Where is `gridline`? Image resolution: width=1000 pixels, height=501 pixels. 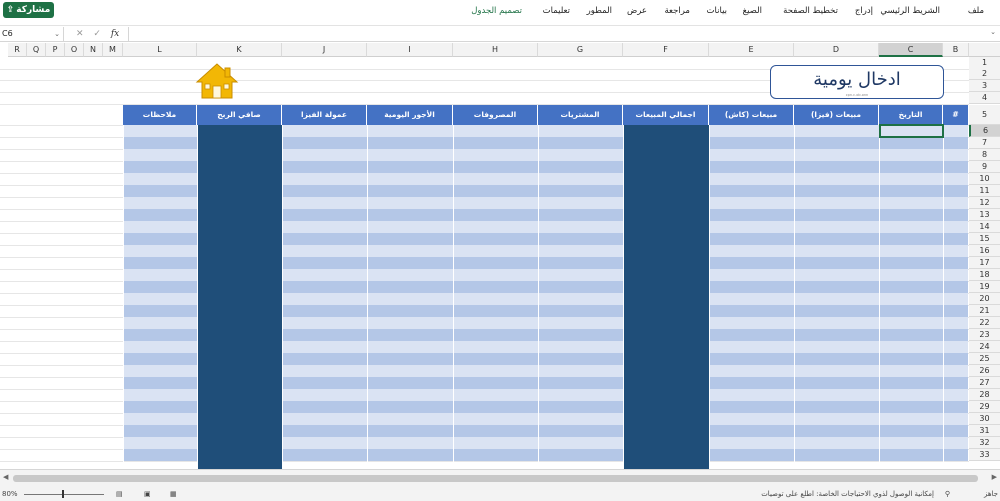
gridline is located at coordinates (484, 461).